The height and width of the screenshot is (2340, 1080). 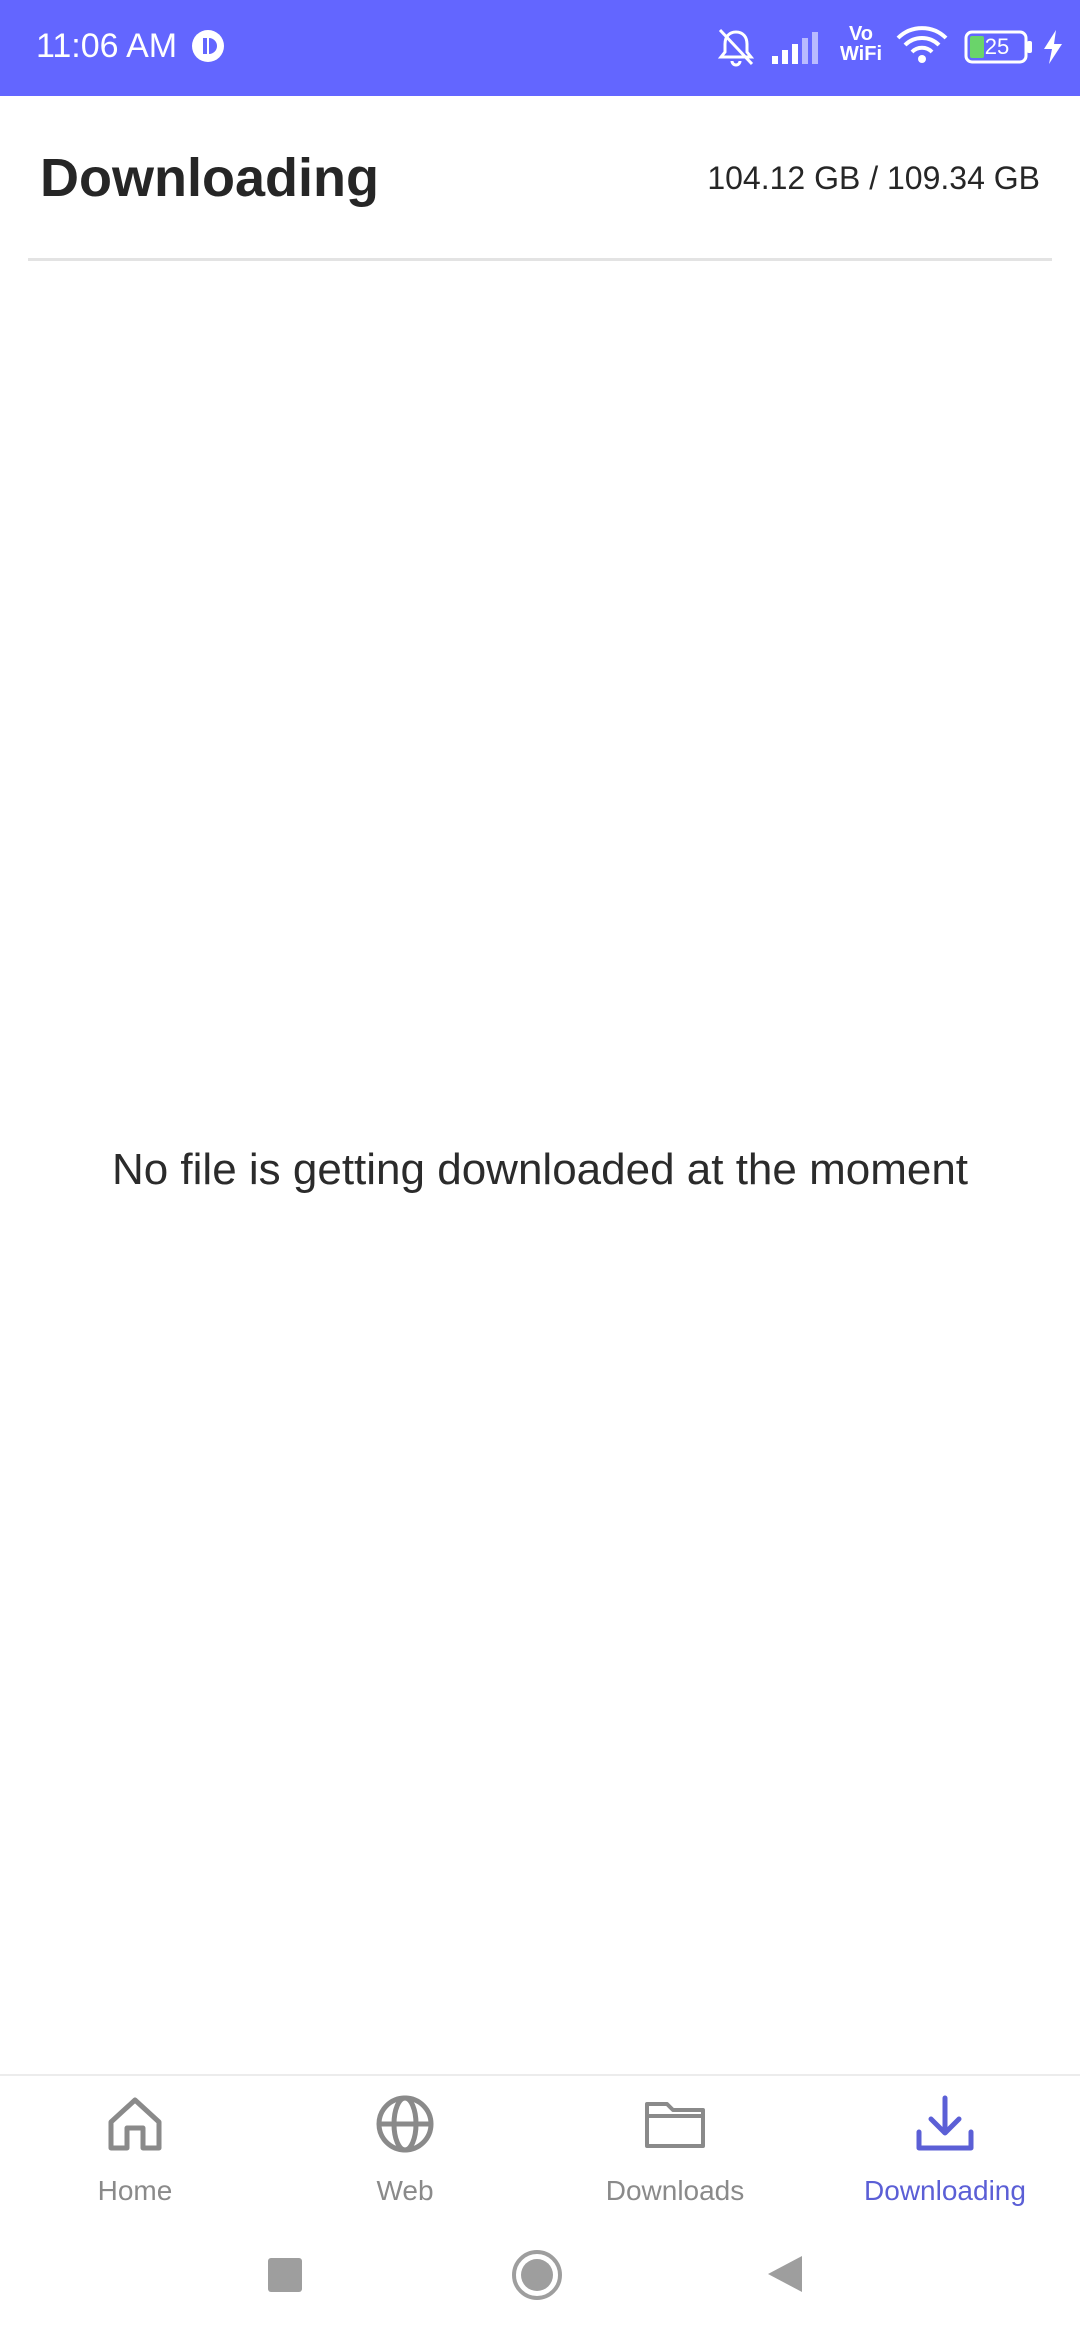 What do you see at coordinates (736, 47) in the screenshot?
I see `bell-off-icon` at bounding box center [736, 47].